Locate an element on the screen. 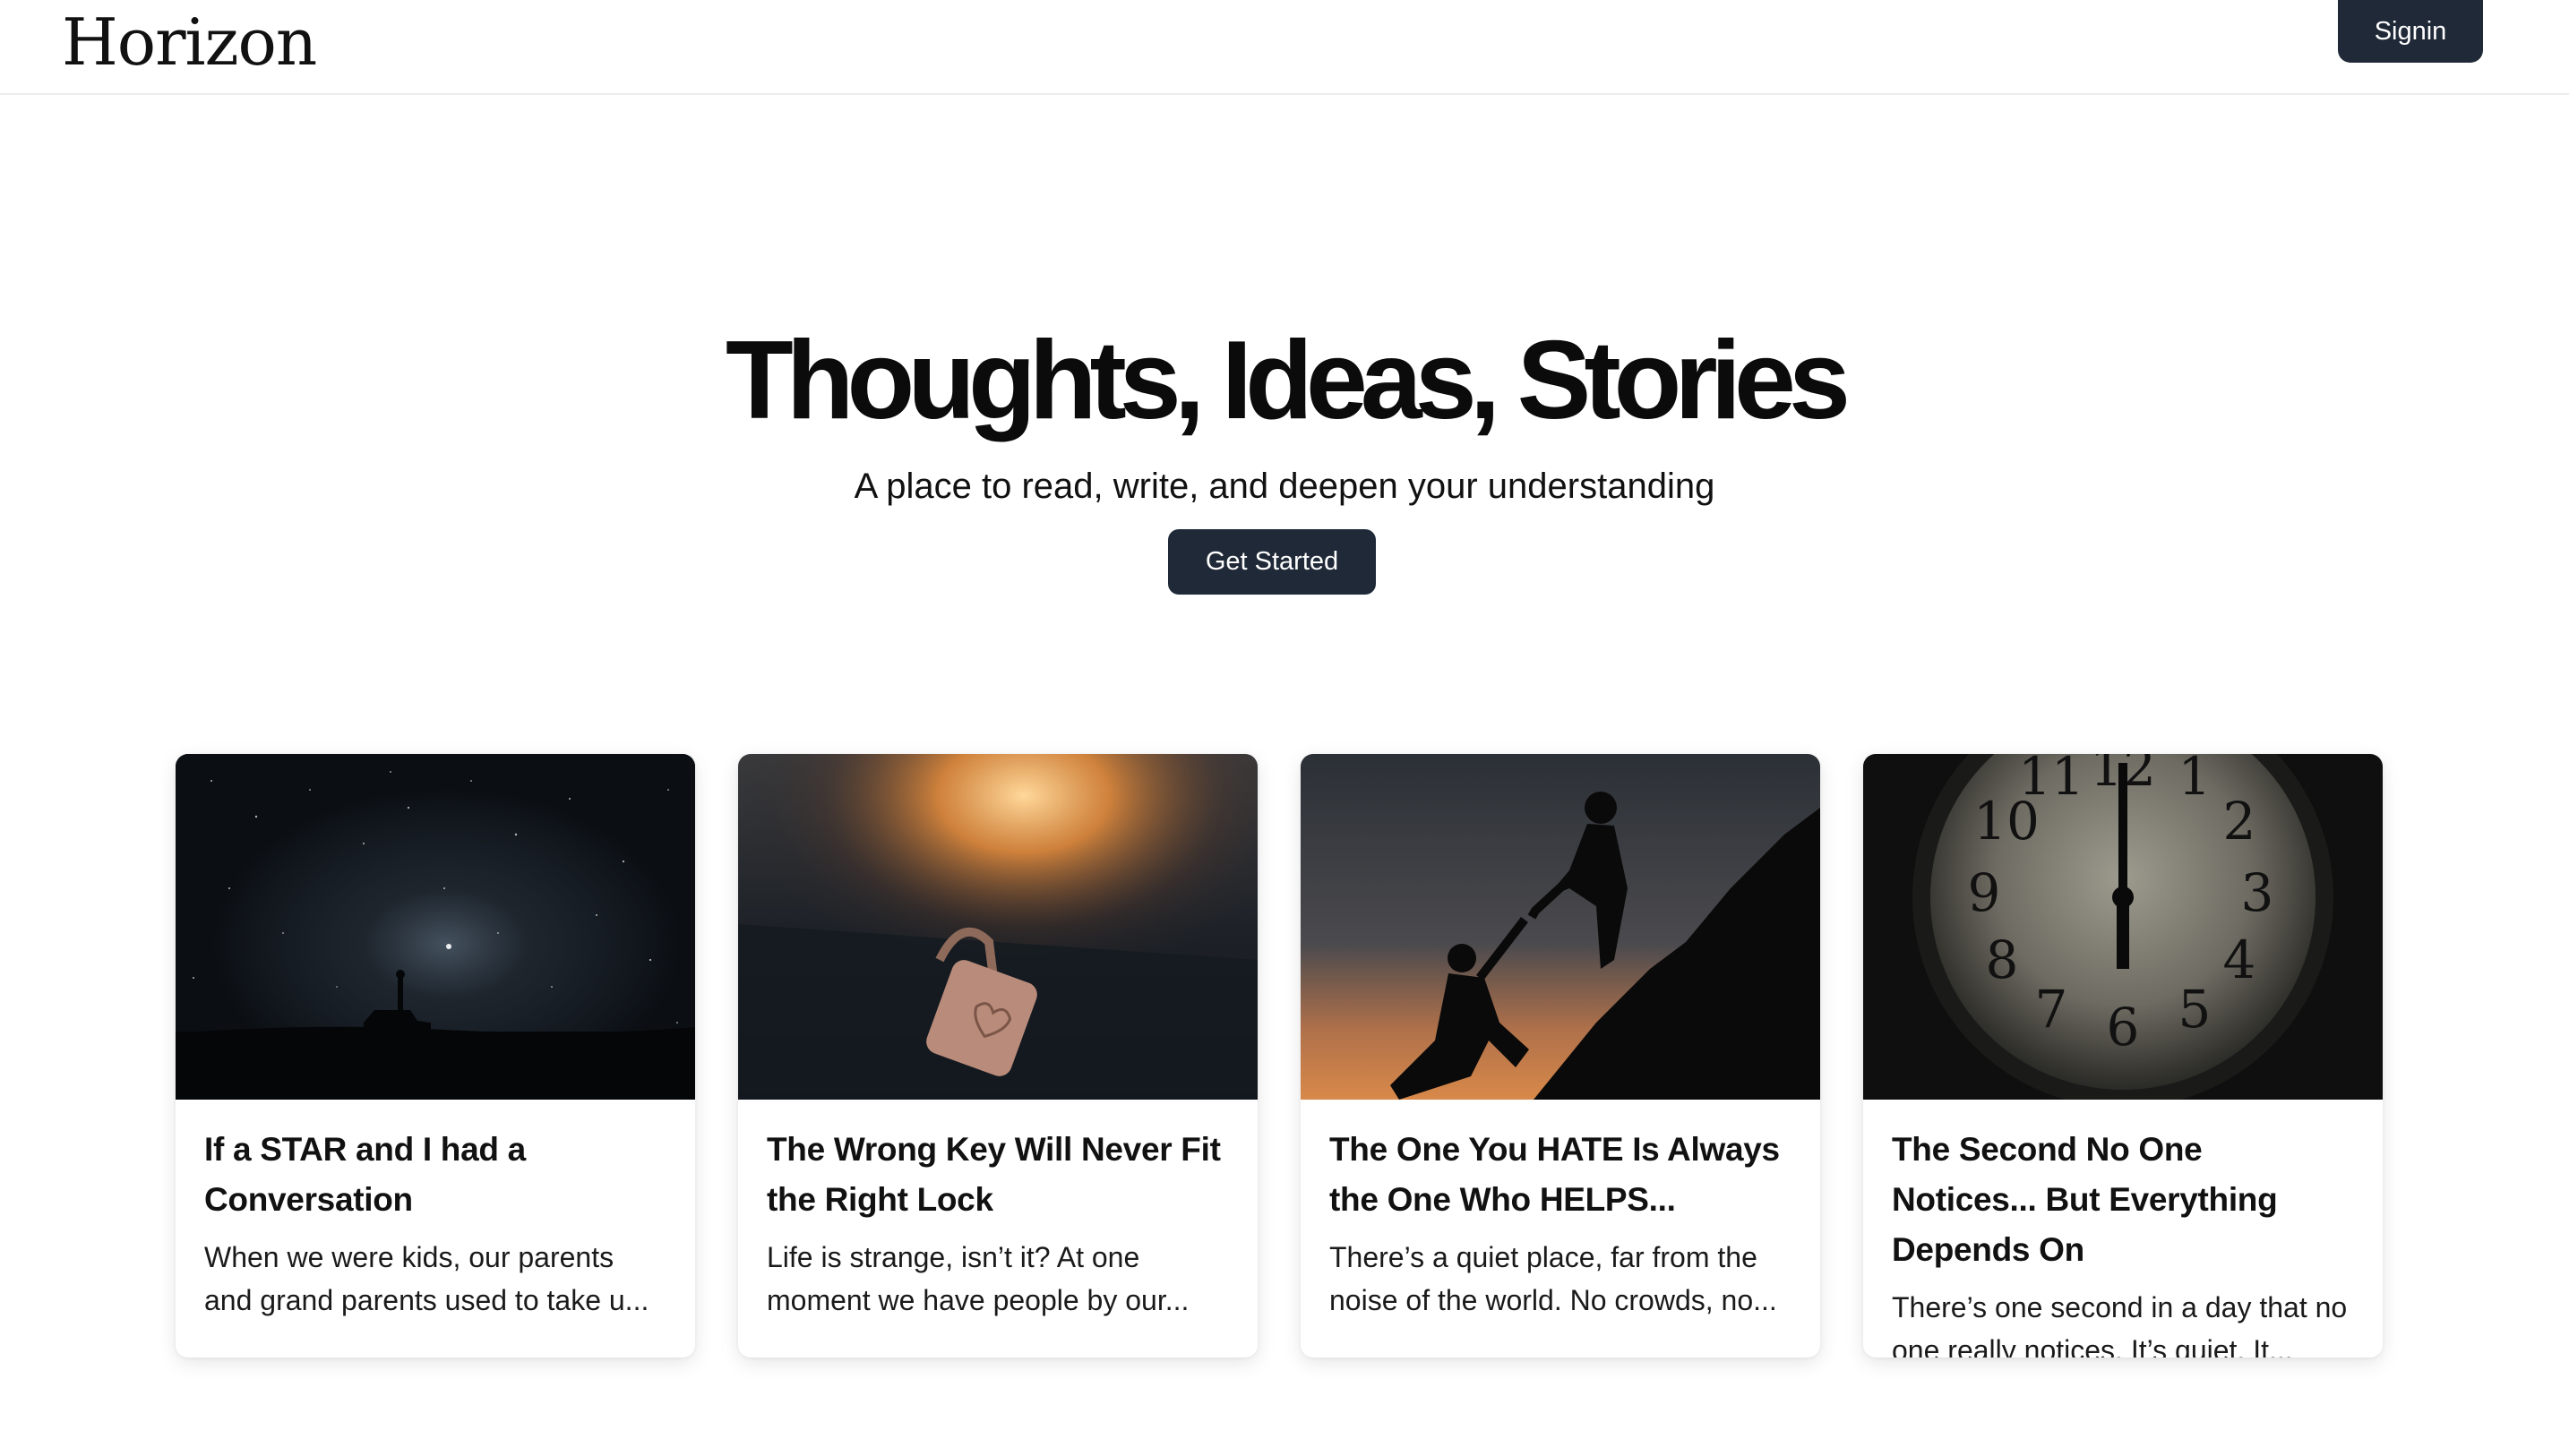  post-image-padlock is located at coordinates (998, 927).